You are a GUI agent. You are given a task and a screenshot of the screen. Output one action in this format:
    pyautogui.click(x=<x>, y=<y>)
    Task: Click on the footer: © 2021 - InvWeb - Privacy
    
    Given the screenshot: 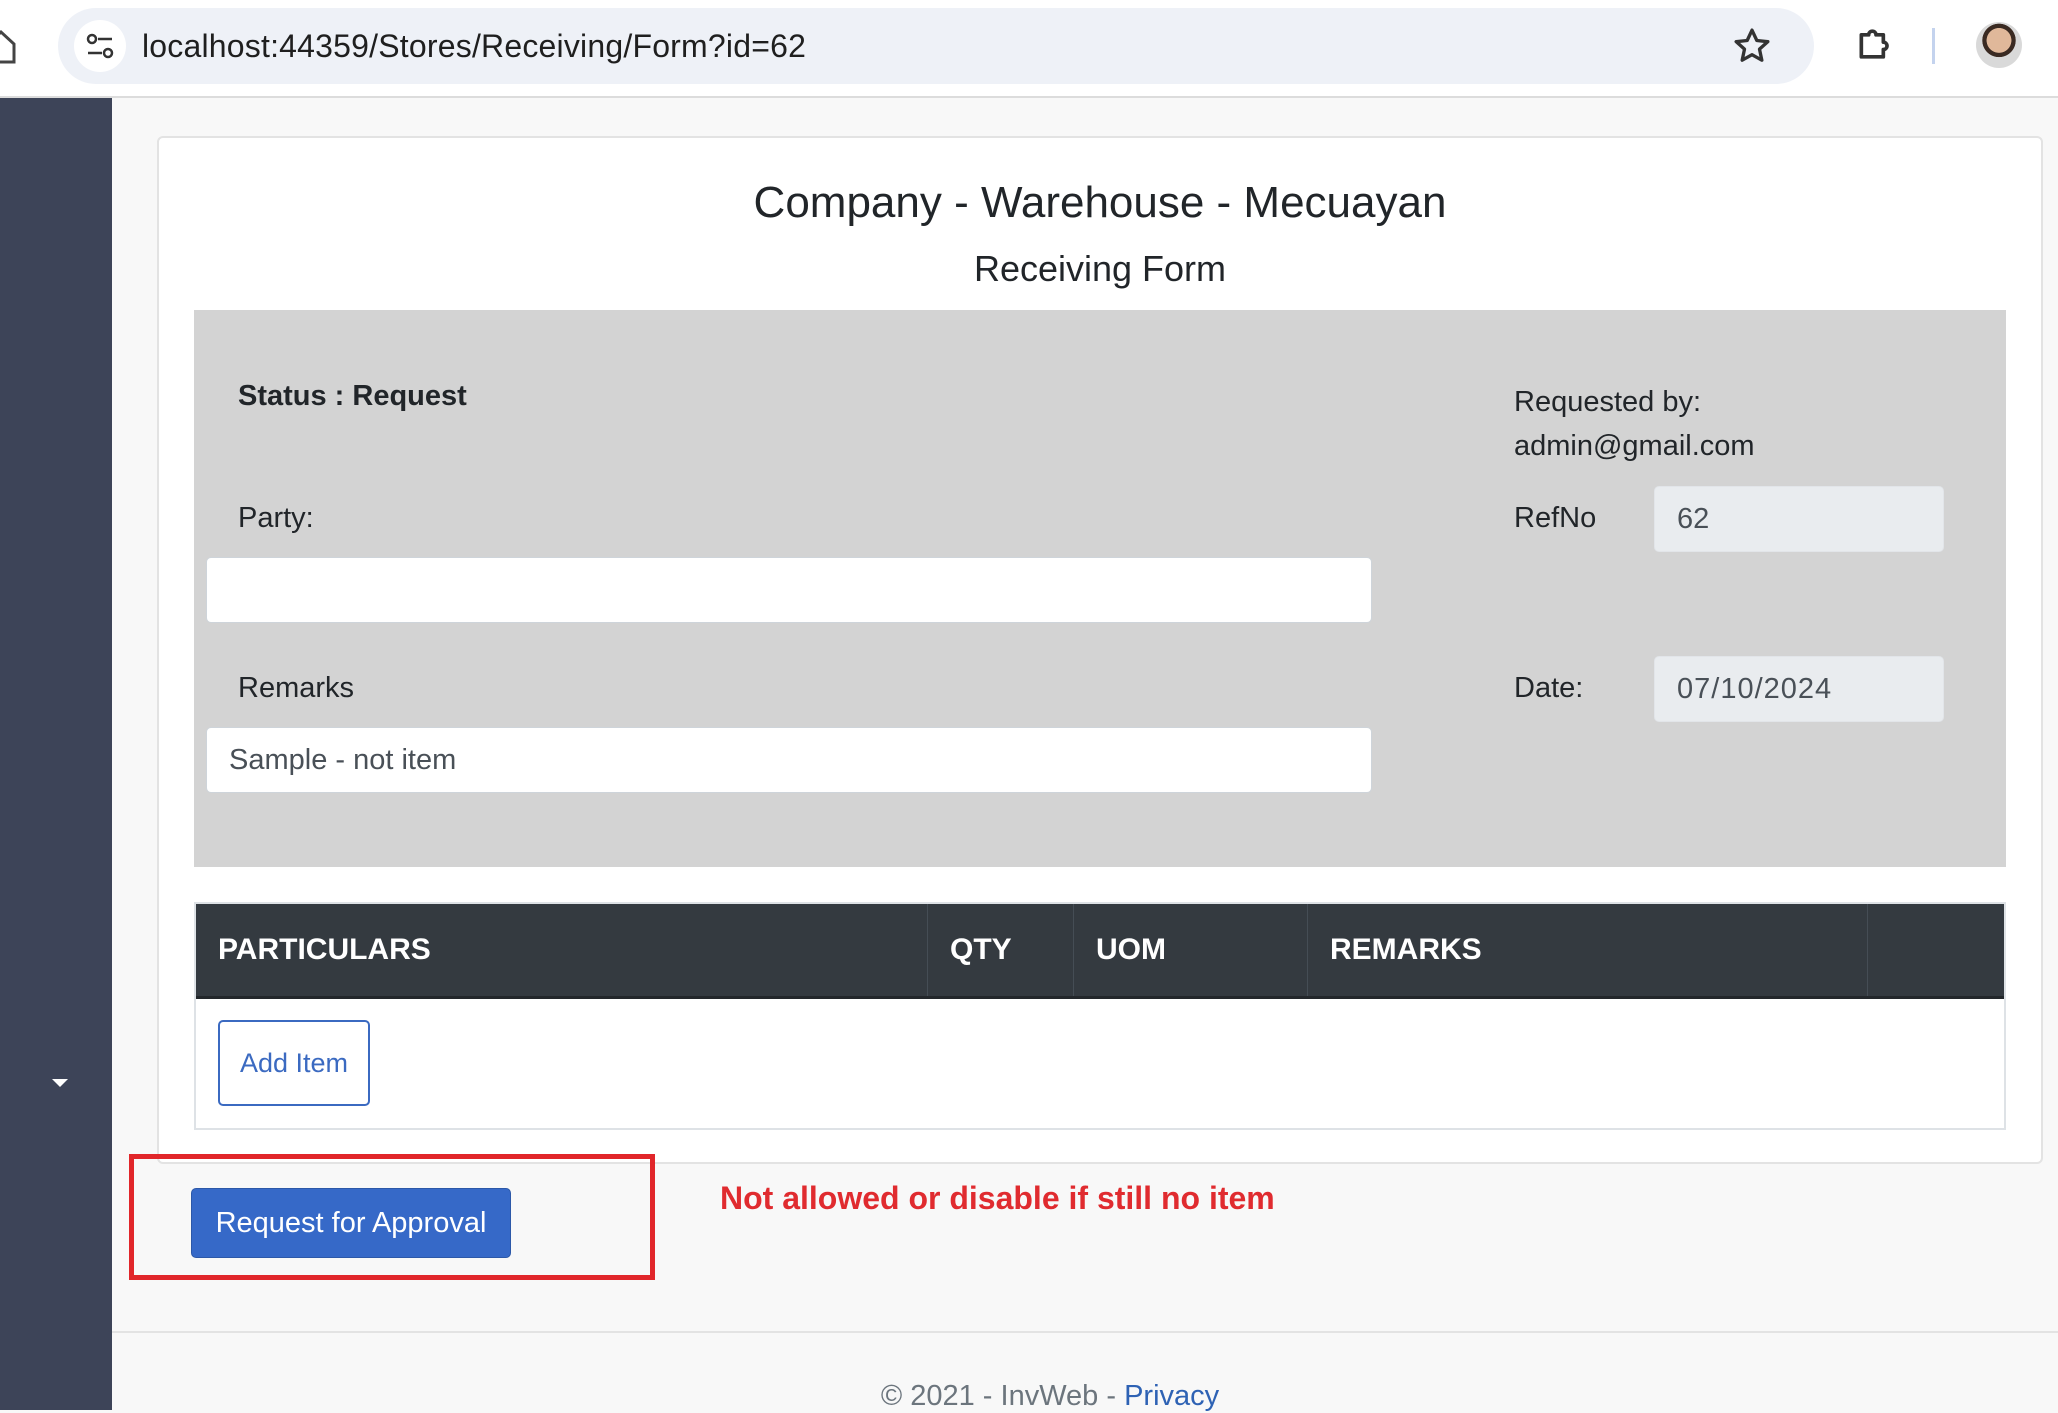 What is the action you would take?
    pyautogui.click(x=1050, y=1396)
    